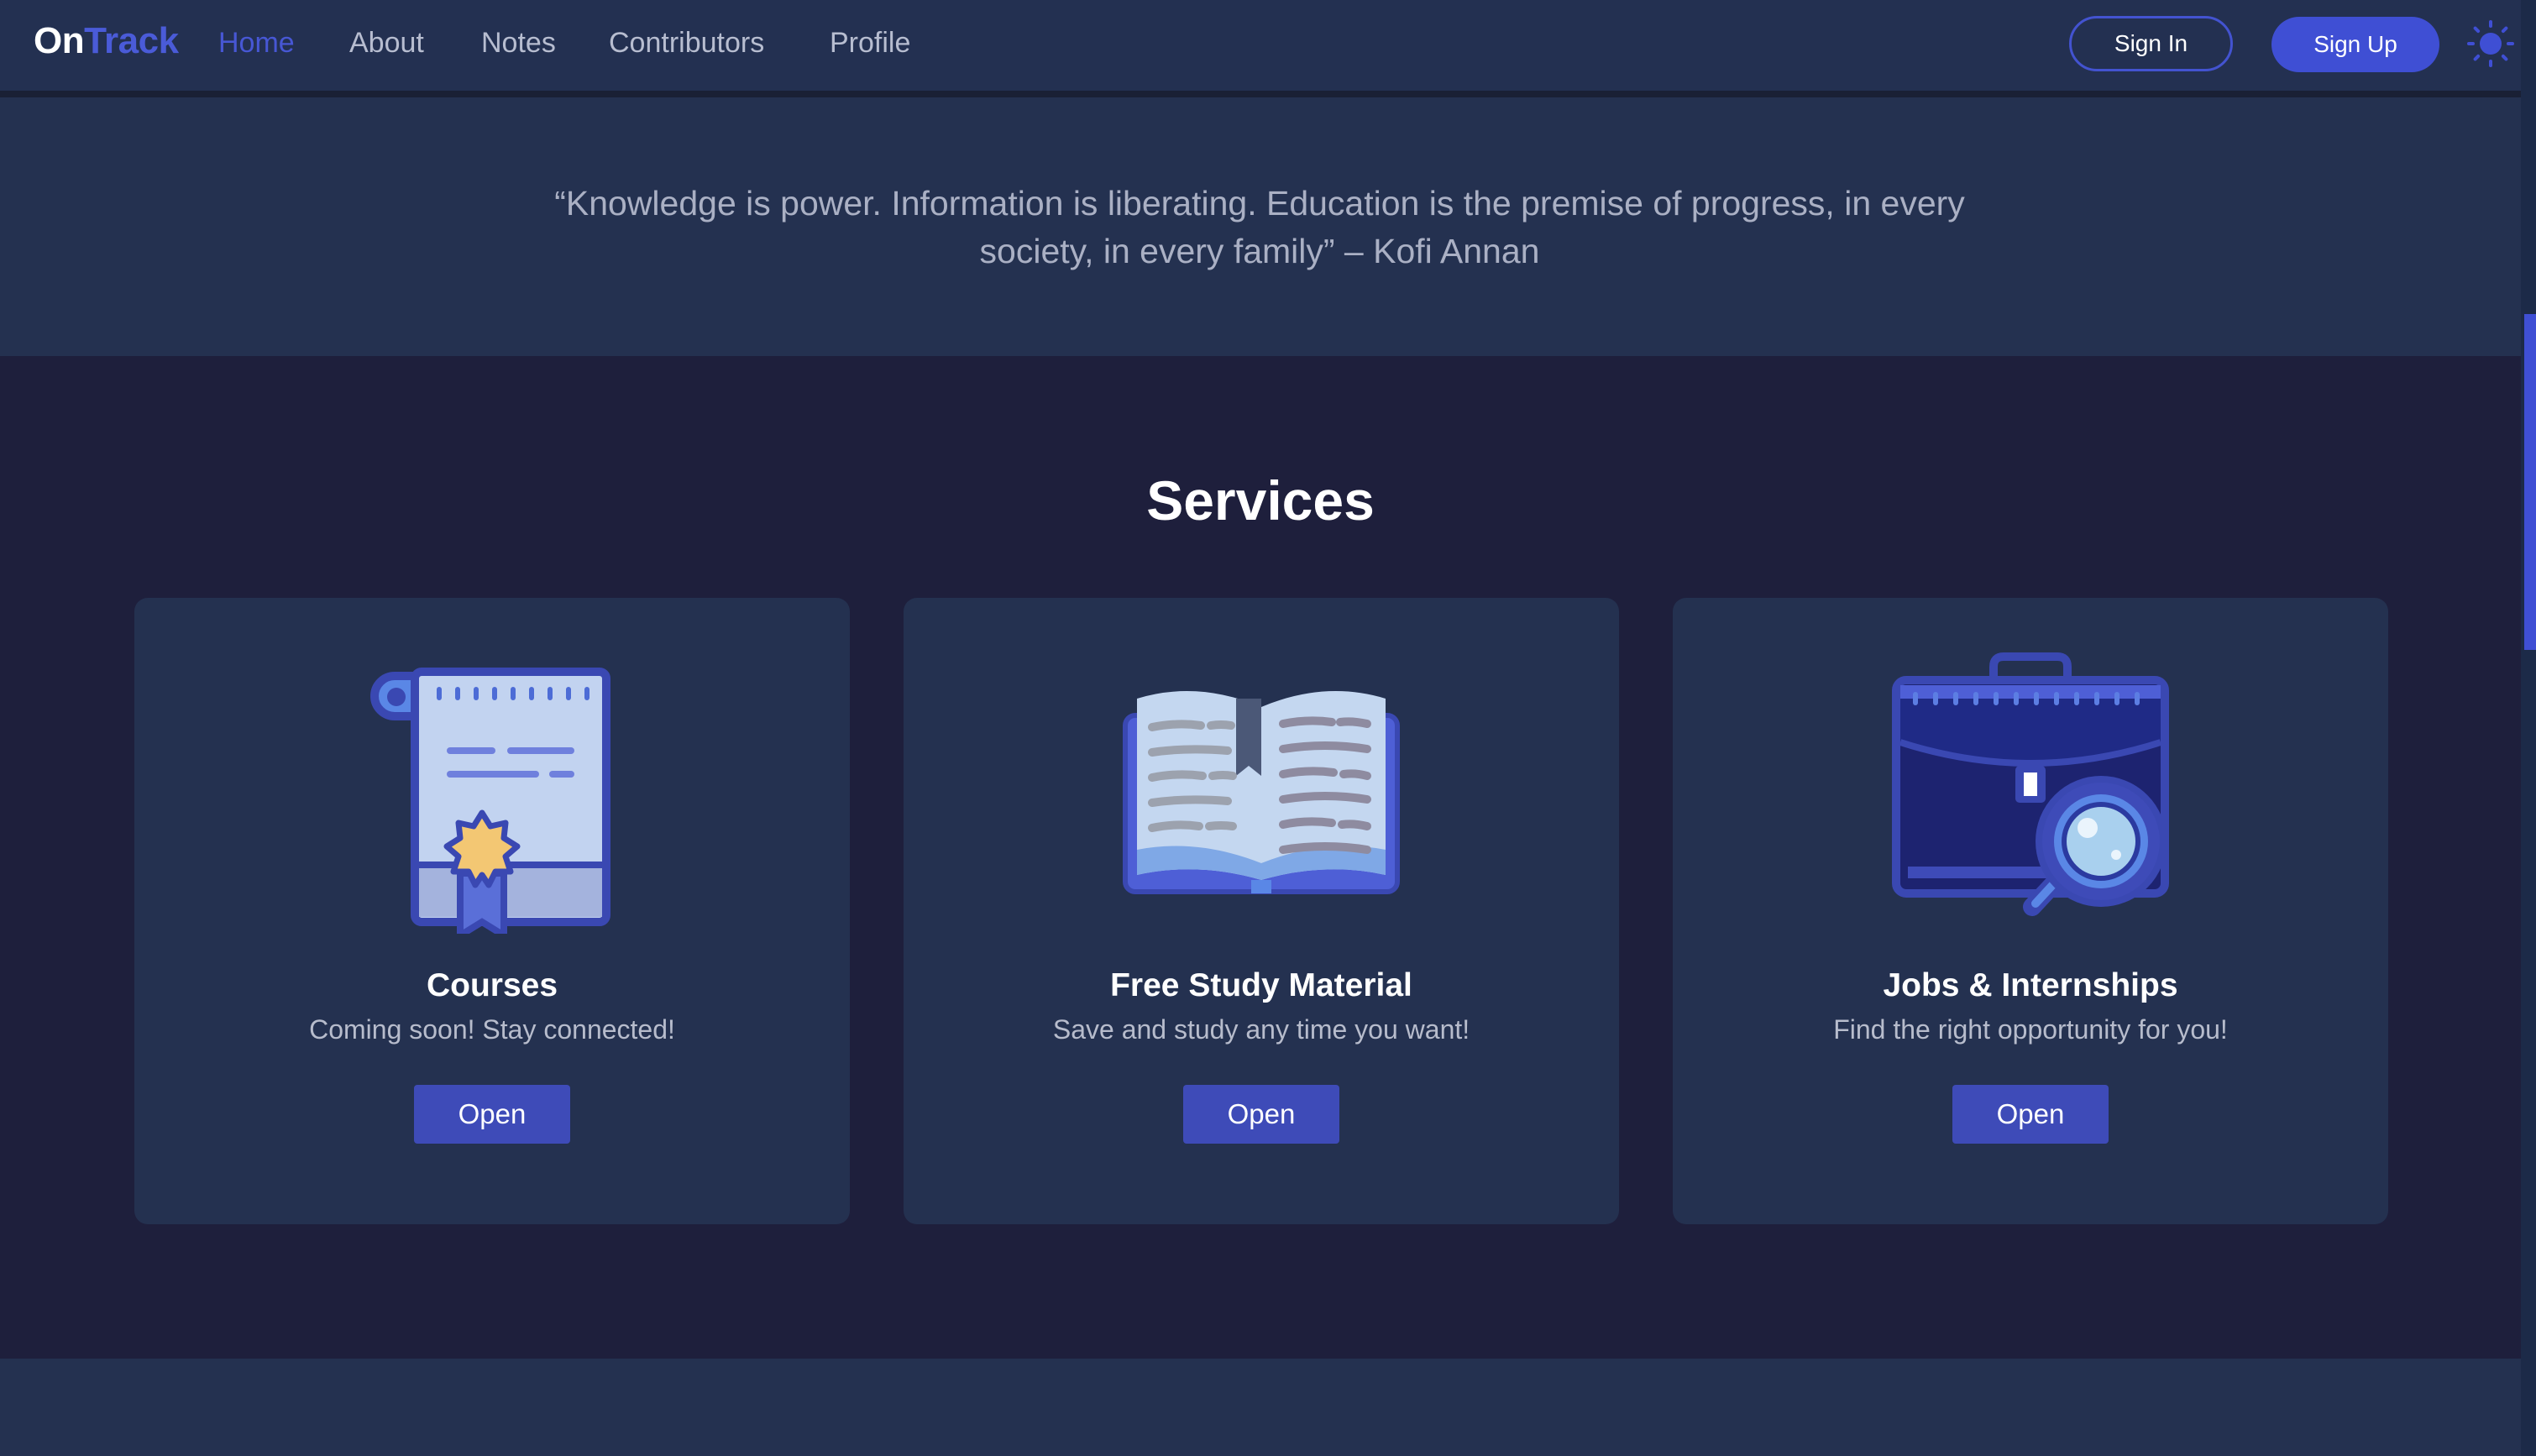 The width and height of the screenshot is (2536, 1456). What do you see at coordinates (518, 43) in the screenshot?
I see `nav-link-notes: Notes` at bounding box center [518, 43].